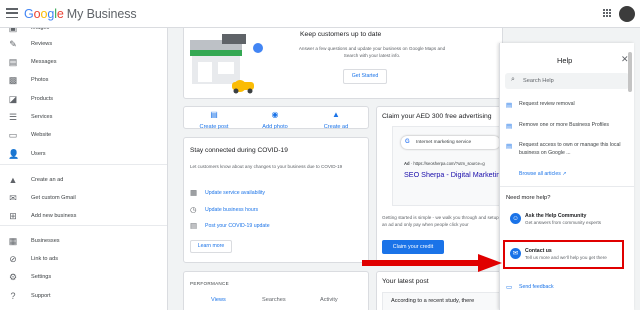 The width and height of the screenshot is (640, 310). I want to click on help-scrollbar, so click(630, 72).